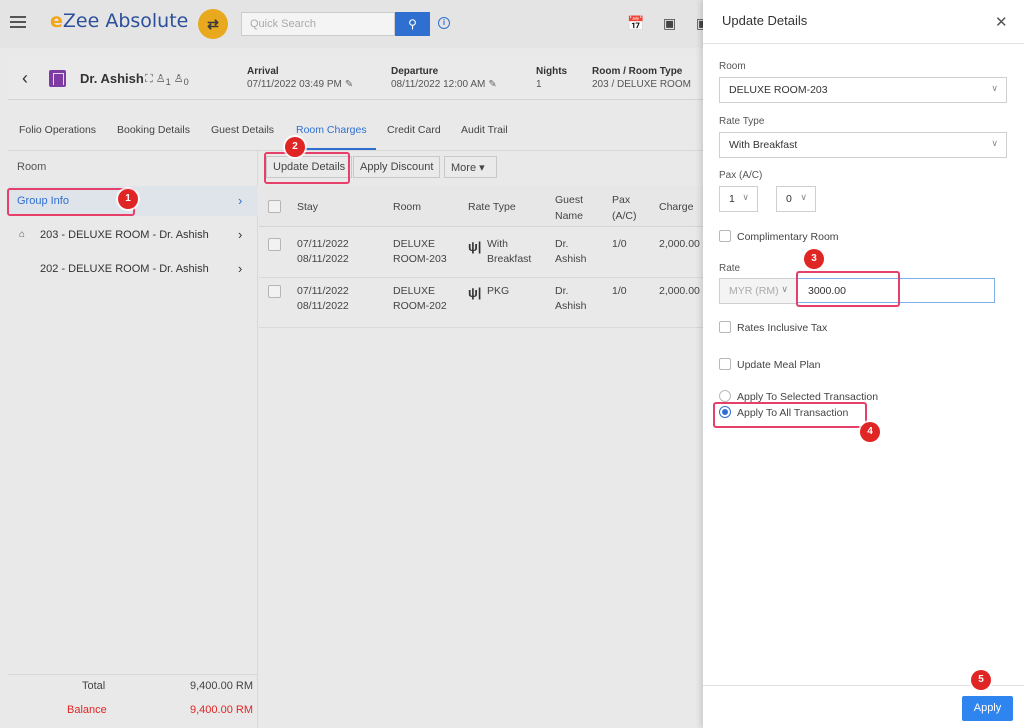 The height and width of the screenshot is (728, 1024). What do you see at coordinates (679, 244) in the screenshot?
I see `charge-cell: 2,000.00` at bounding box center [679, 244].